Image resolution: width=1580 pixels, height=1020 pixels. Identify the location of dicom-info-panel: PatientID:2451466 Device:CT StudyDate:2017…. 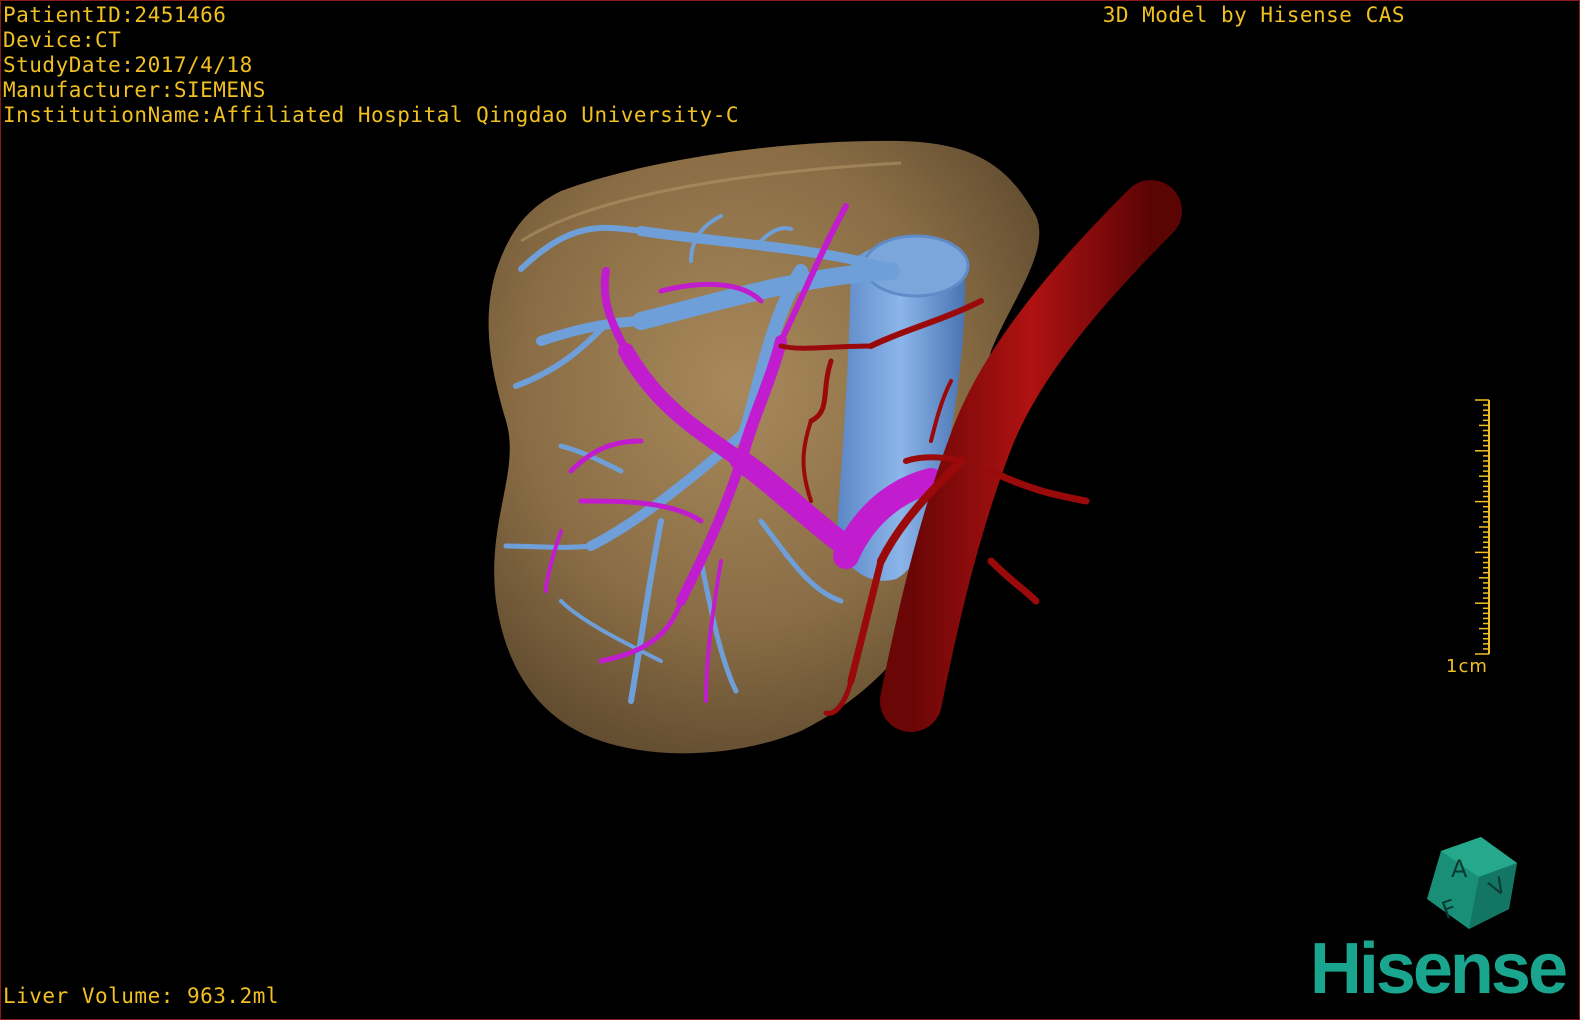
(371, 65).